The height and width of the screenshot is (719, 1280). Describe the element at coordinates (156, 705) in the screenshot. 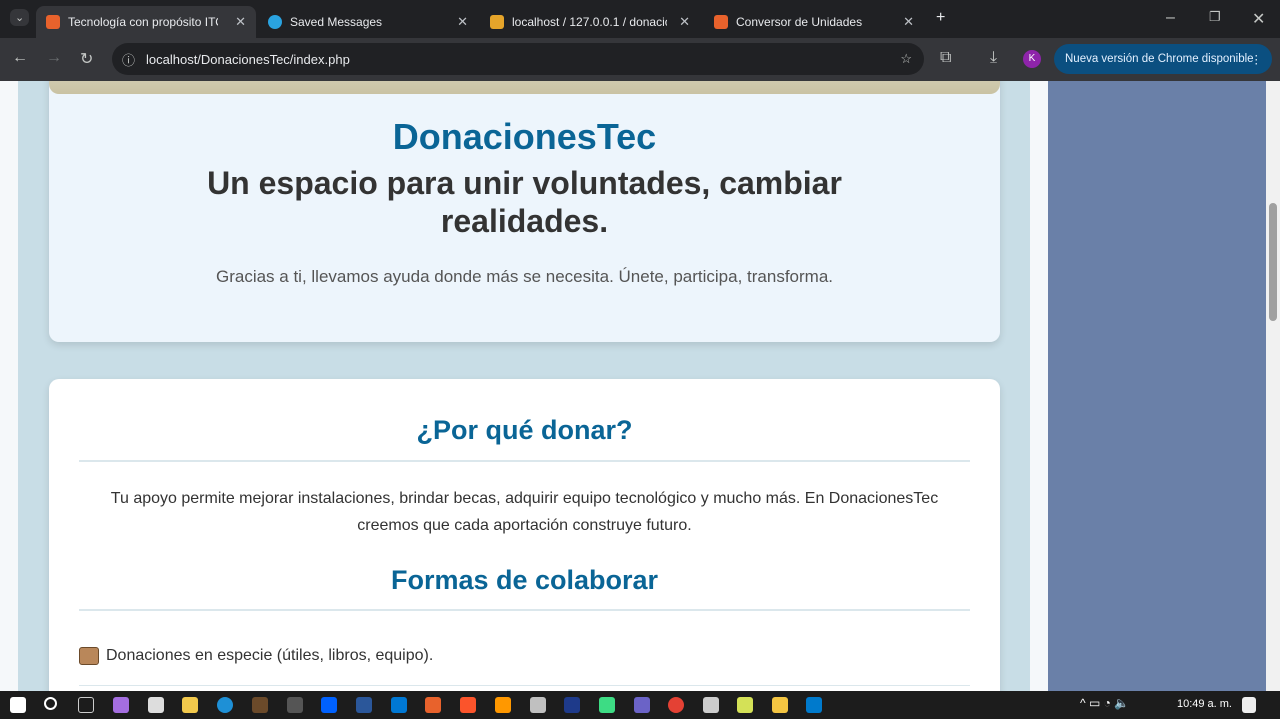

I see `store-icon` at that location.